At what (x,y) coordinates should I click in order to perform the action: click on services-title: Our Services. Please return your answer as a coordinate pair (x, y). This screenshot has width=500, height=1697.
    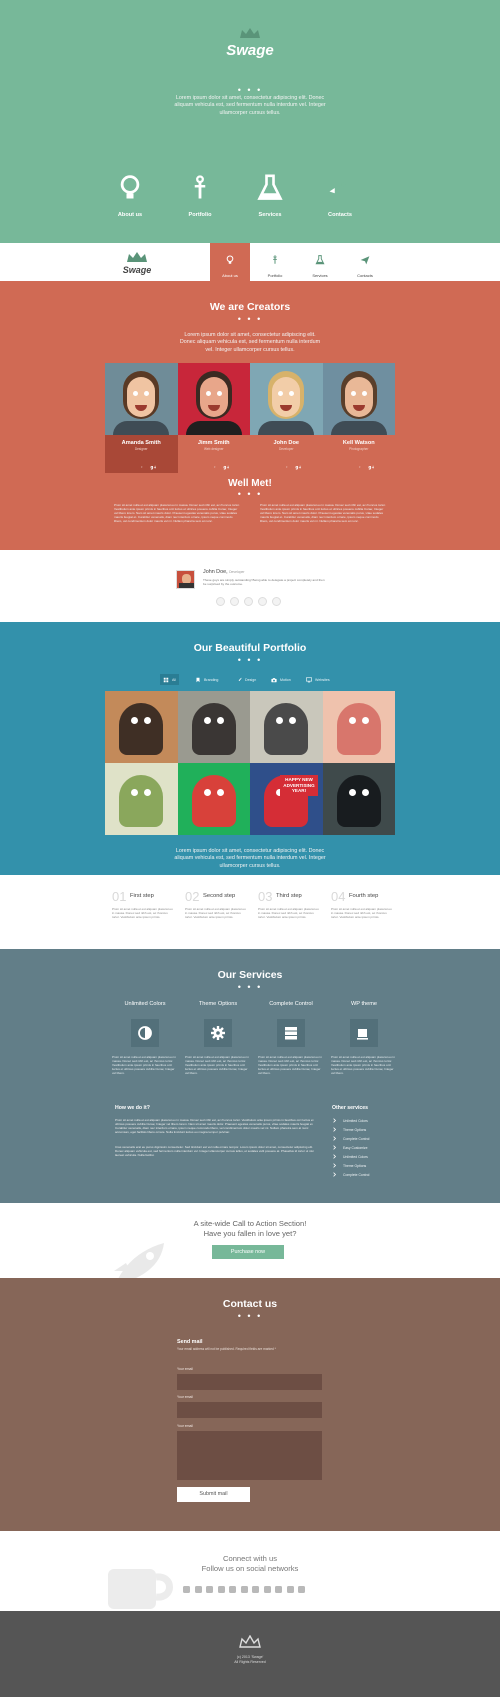
    Looking at the image, I should click on (250, 975).